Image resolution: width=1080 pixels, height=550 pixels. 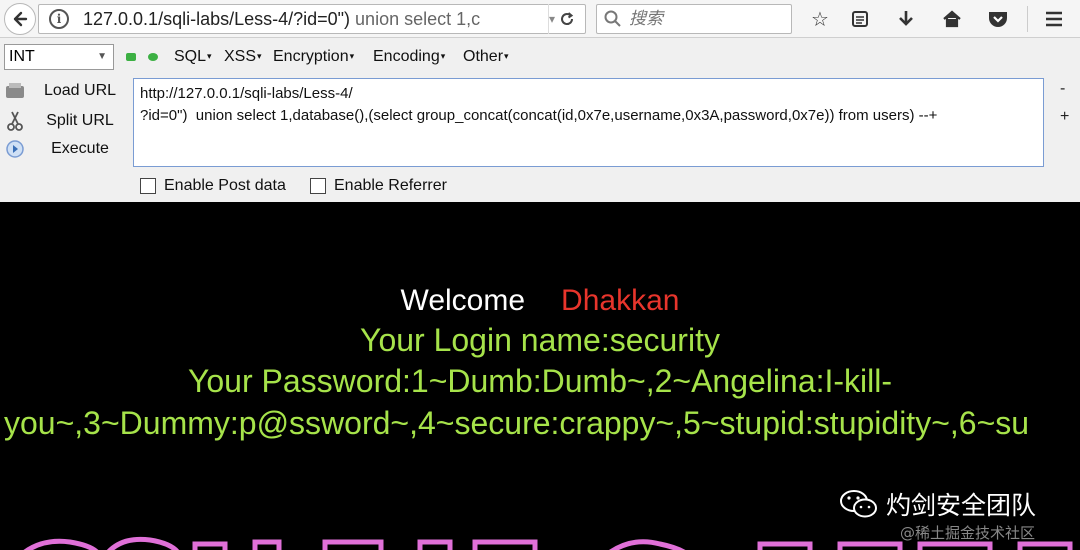 I want to click on int-select-value: INT, so click(x=22, y=56).